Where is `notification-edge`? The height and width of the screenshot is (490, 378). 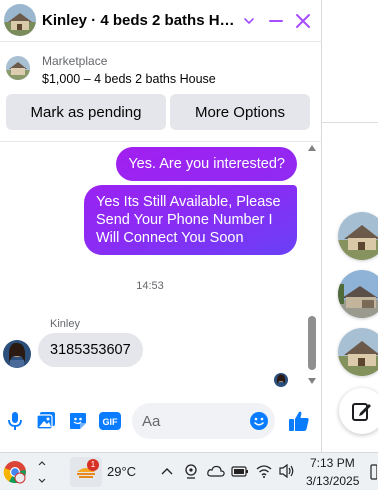
notification-edge is located at coordinates (373, 472).